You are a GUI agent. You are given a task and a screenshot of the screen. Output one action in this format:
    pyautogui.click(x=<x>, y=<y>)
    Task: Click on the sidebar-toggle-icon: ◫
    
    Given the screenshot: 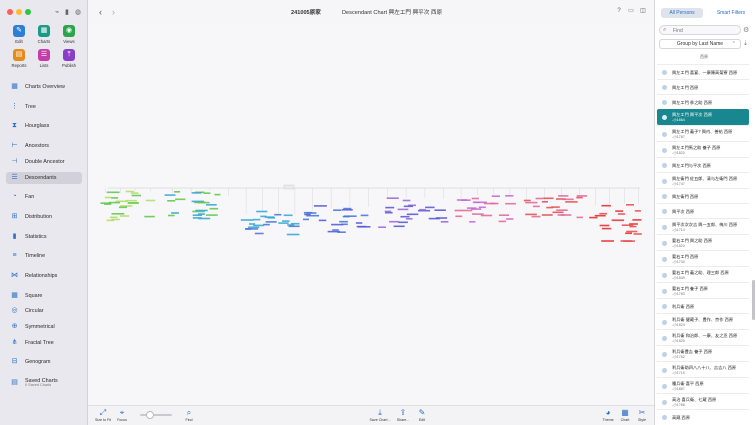 What is the action you would take?
    pyautogui.click(x=643, y=11)
    